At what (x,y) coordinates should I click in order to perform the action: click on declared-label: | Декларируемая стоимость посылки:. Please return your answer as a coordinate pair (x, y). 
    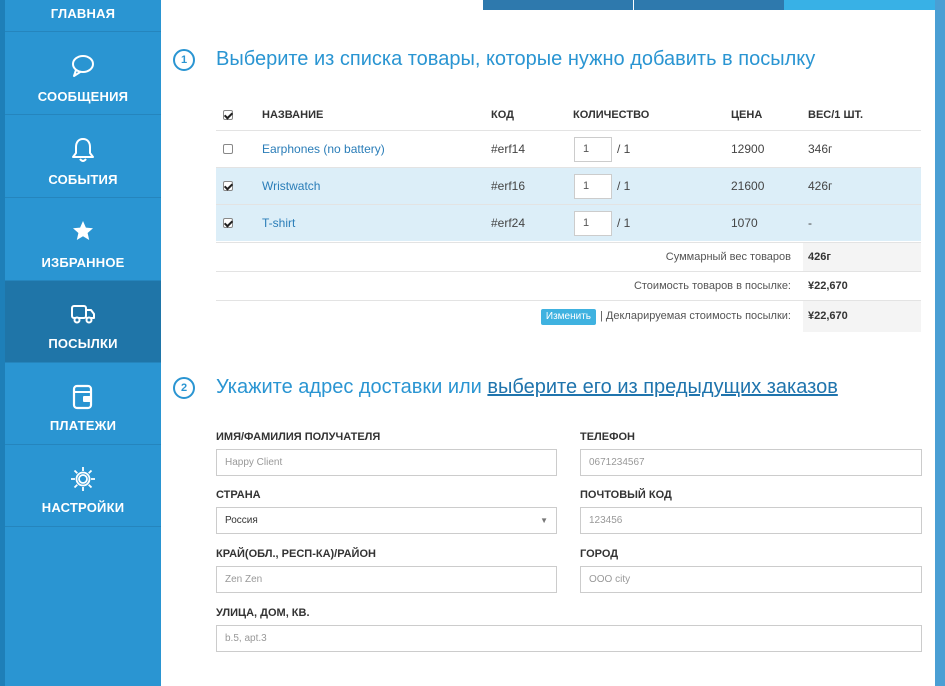
    Looking at the image, I should click on (695, 316).